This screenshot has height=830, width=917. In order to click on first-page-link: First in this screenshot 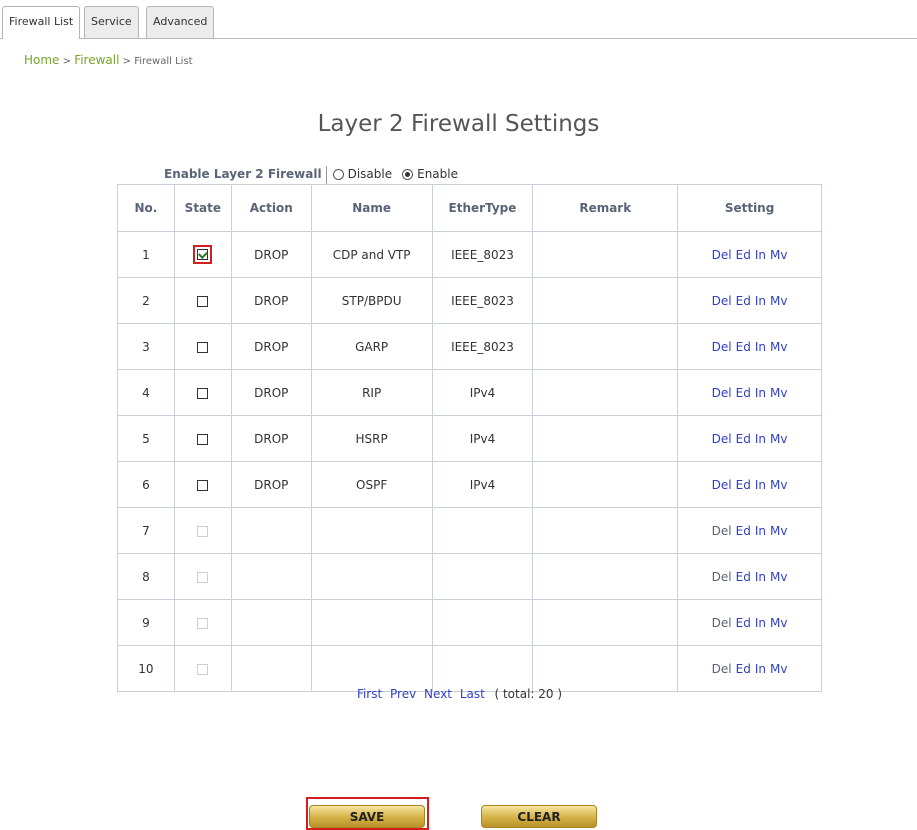, I will do `click(369, 694)`.